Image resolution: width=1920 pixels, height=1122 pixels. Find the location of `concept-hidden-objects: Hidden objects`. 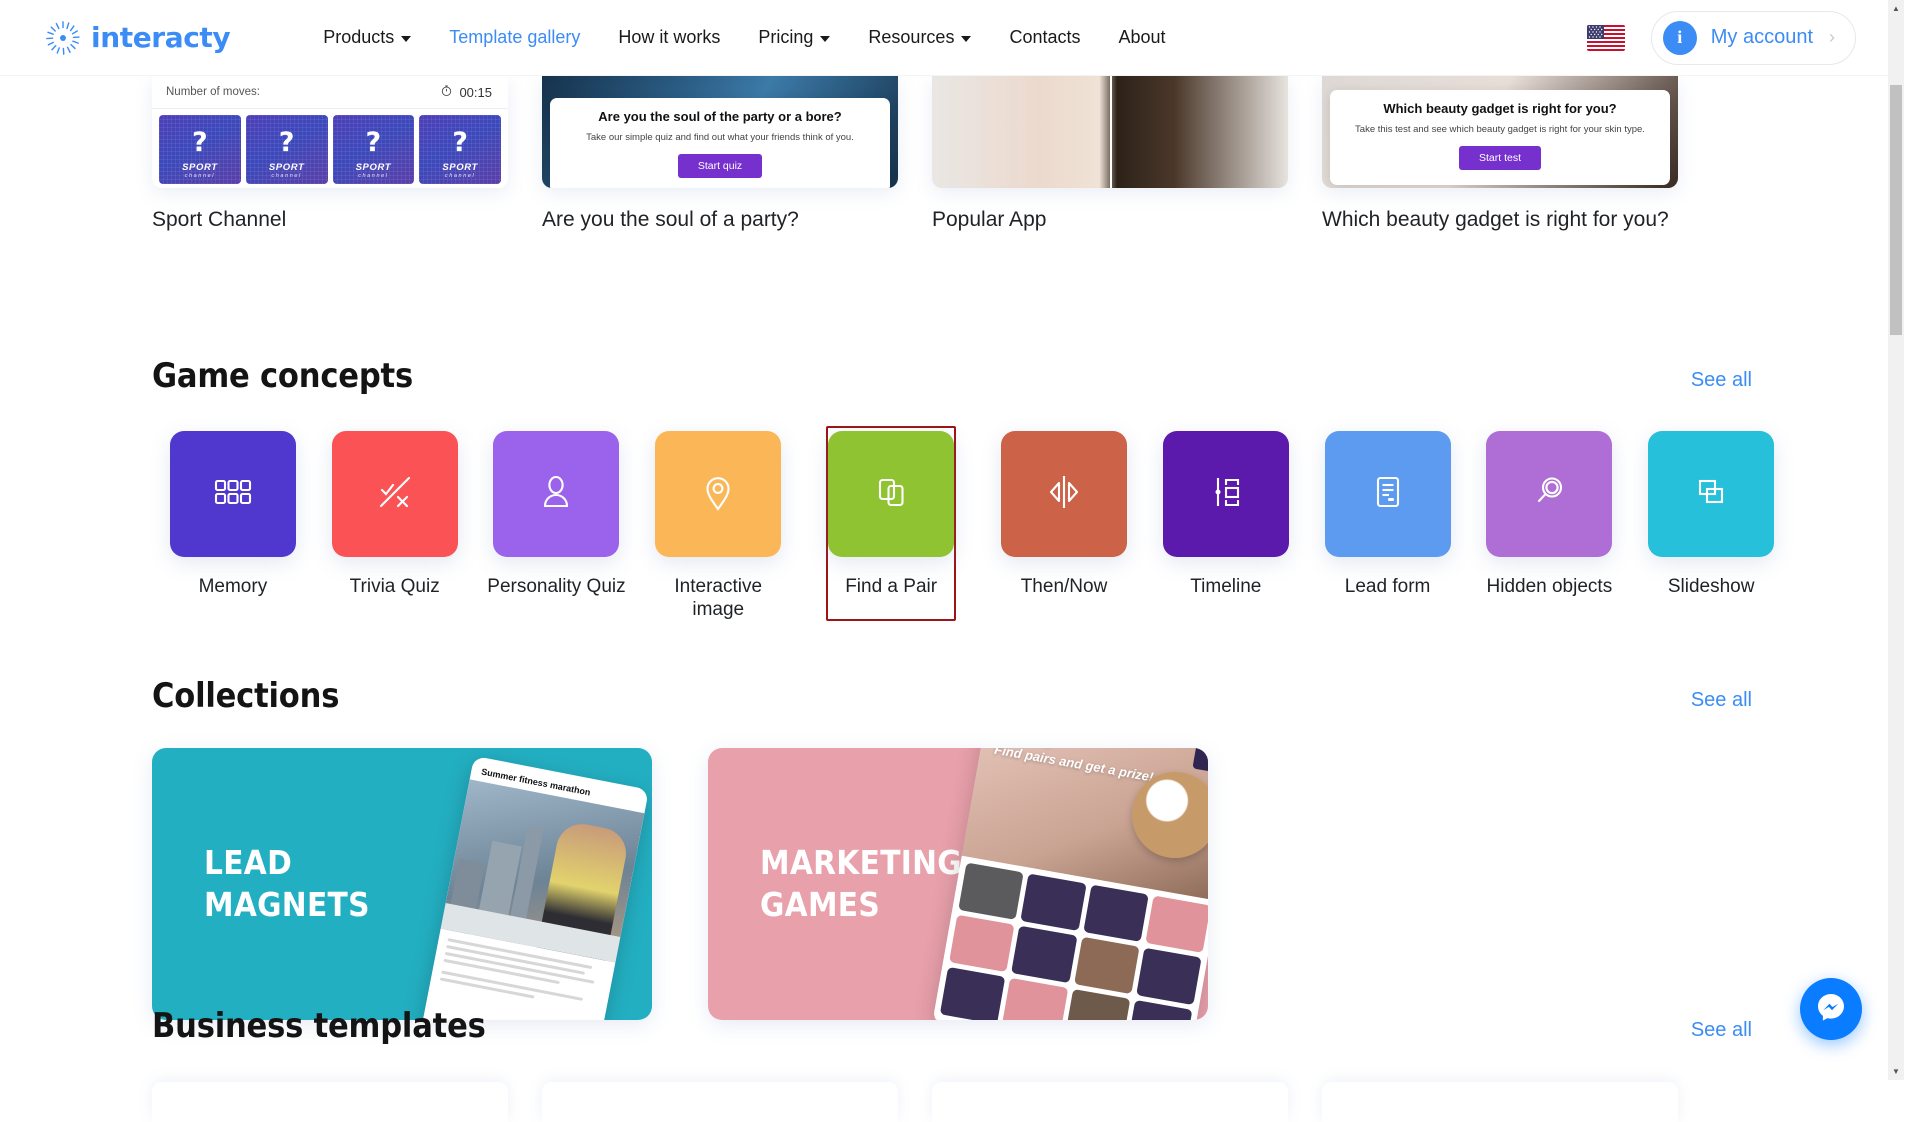

concept-hidden-objects: Hidden objects is located at coordinates (1549, 523).